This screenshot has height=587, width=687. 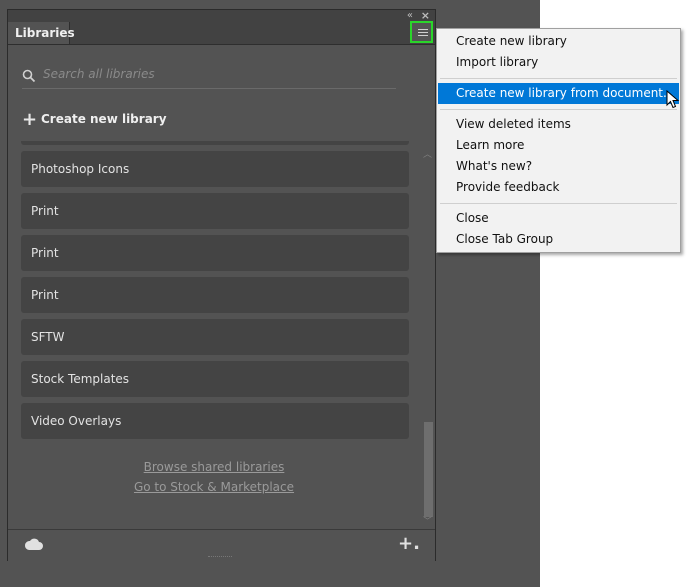 What do you see at coordinates (29, 76) in the screenshot?
I see `search-icon` at bounding box center [29, 76].